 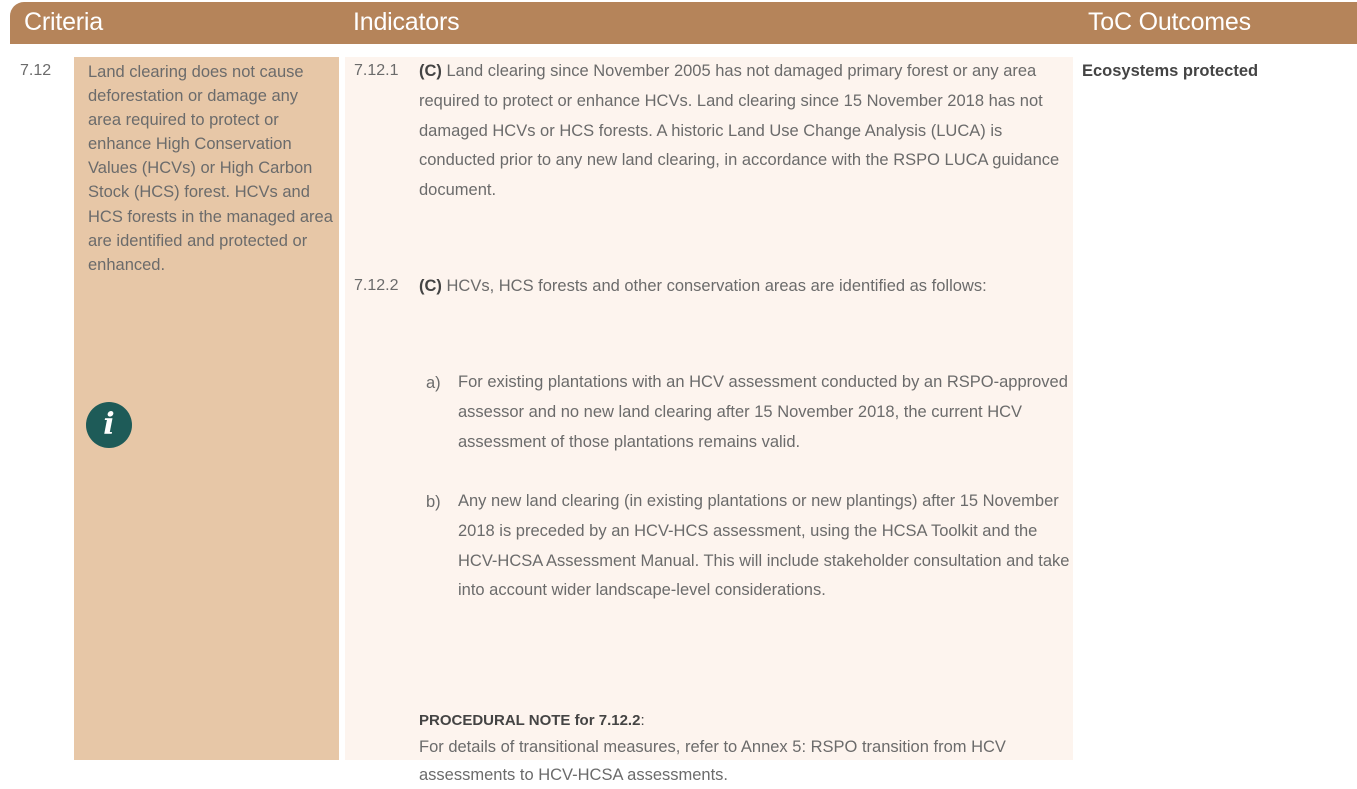 I want to click on list-item-label: b), so click(x=433, y=502).